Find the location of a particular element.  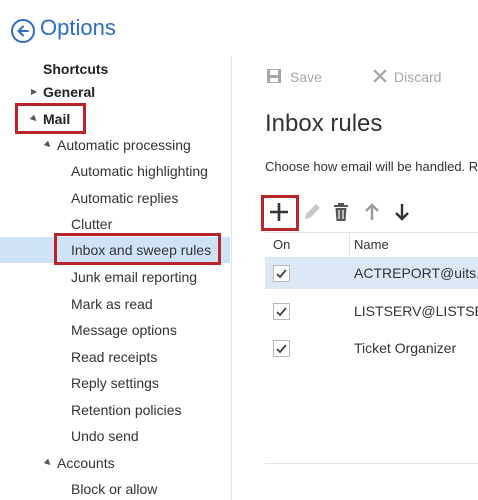

nav-item-label: Mail is located at coordinates (57, 119).